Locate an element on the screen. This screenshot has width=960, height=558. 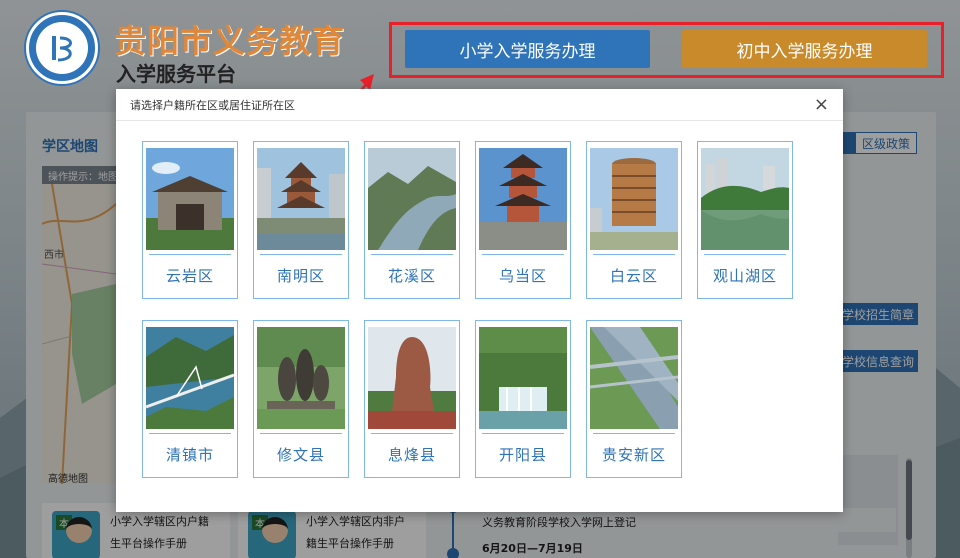
district-card-yunyan: 云岩区 is located at coordinates (190, 220).